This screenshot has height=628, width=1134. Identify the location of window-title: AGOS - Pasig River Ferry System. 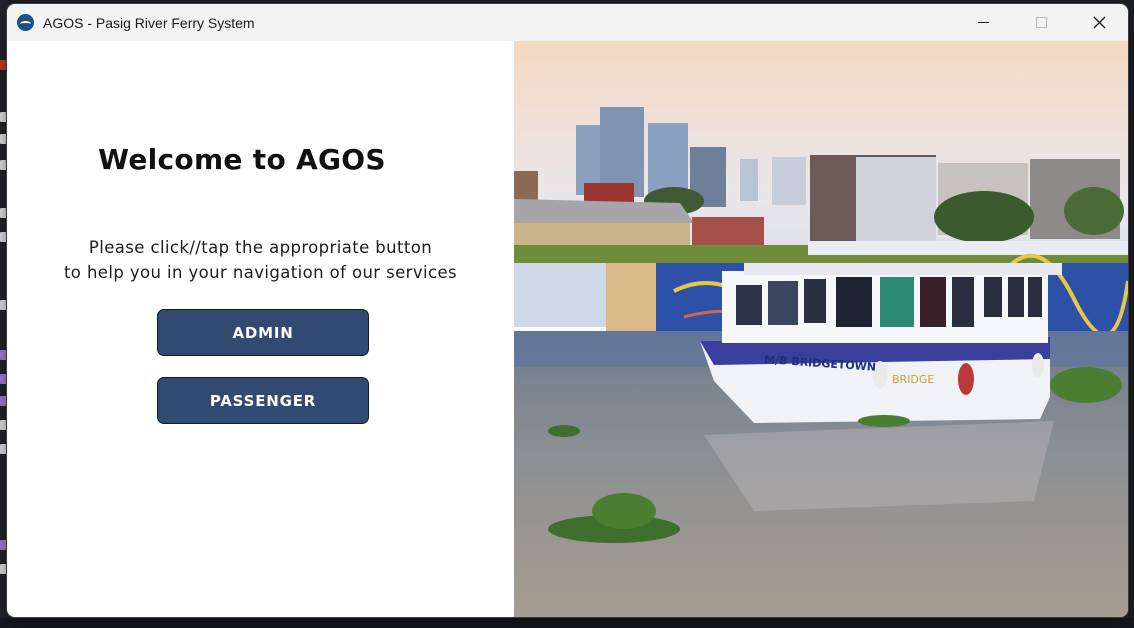
(149, 22).